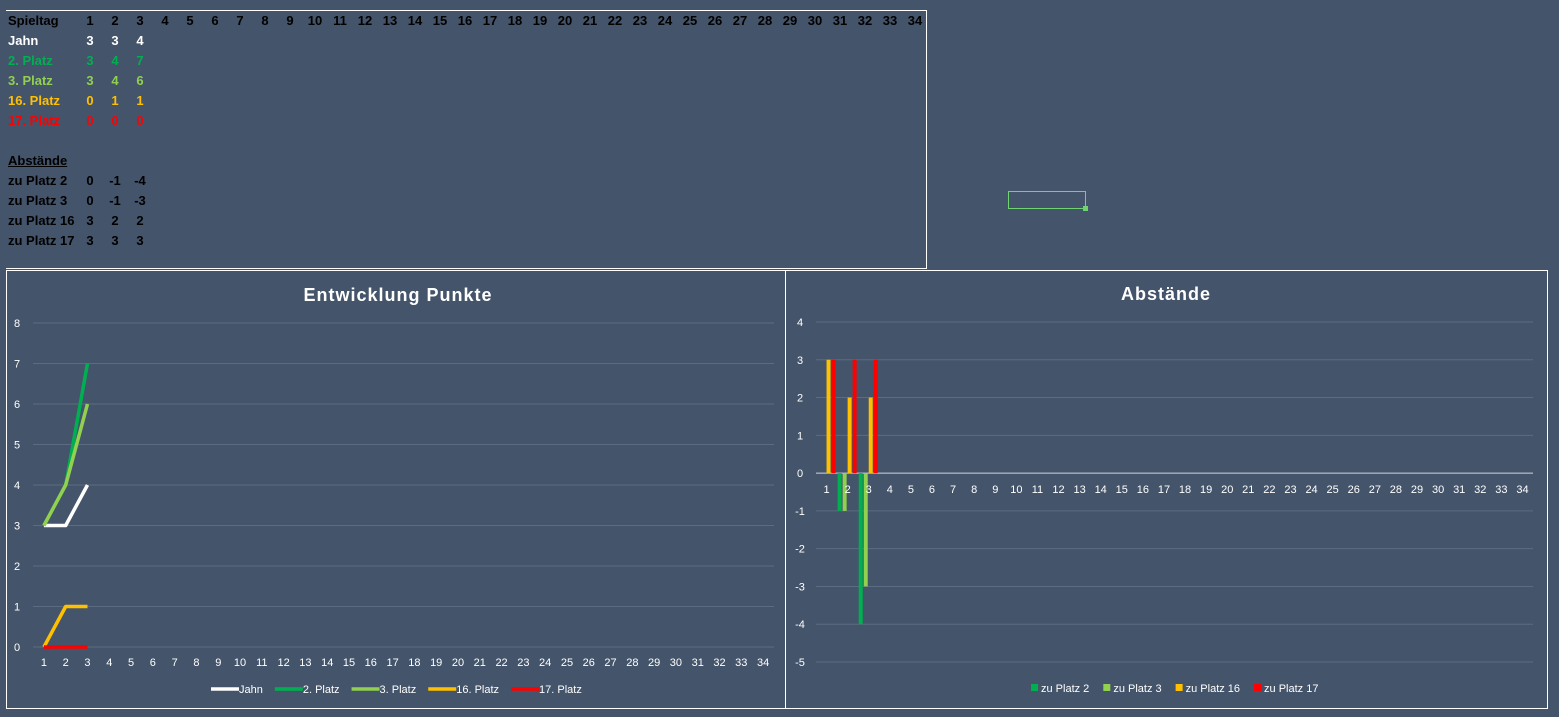 The width and height of the screenshot is (1559, 717). Describe the element at coordinates (30, 61) in the screenshot. I see `row-label: 2. Platz` at that location.